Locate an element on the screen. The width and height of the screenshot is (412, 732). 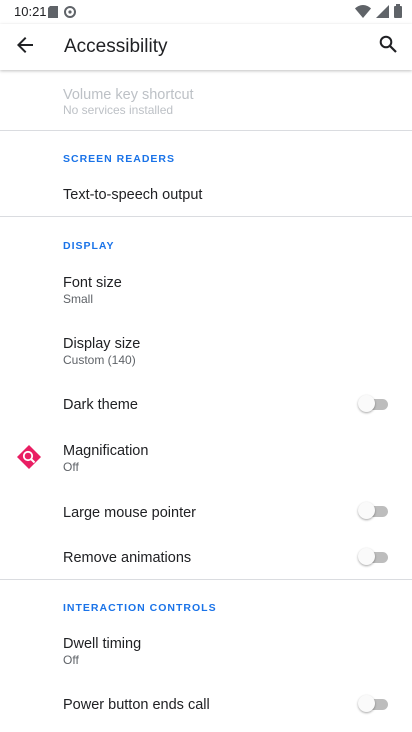
large-mouse-pointer-switch is located at coordinates (373, 511).